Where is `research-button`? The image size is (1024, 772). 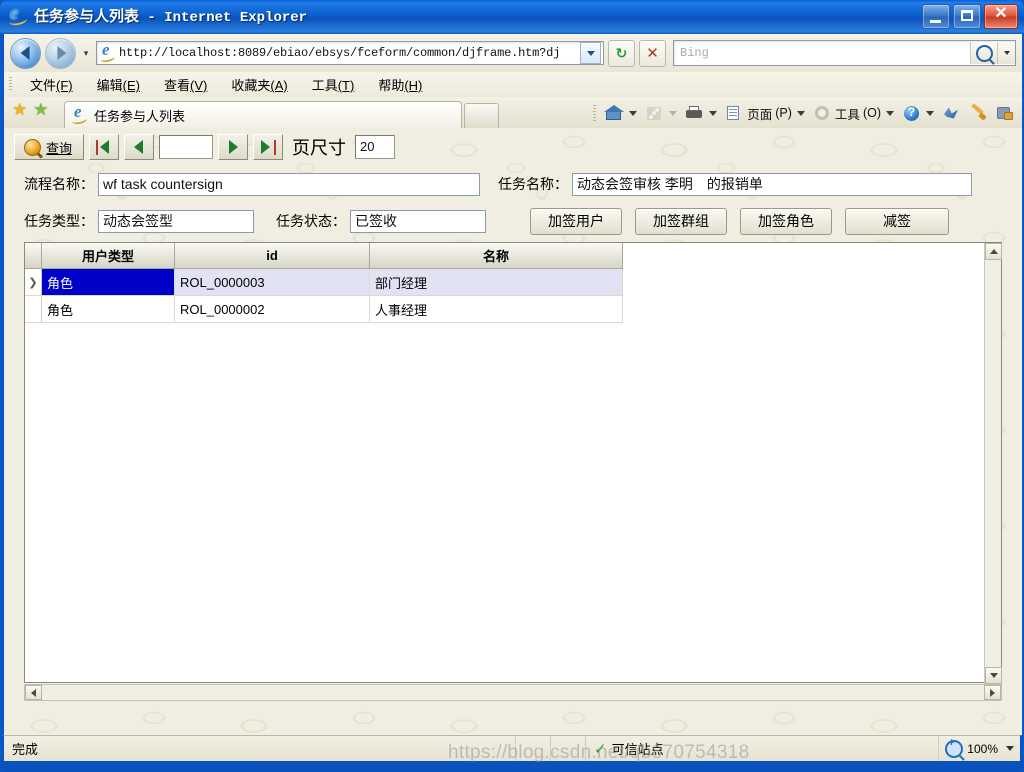
research-button is located at coordinates (1005, 113).